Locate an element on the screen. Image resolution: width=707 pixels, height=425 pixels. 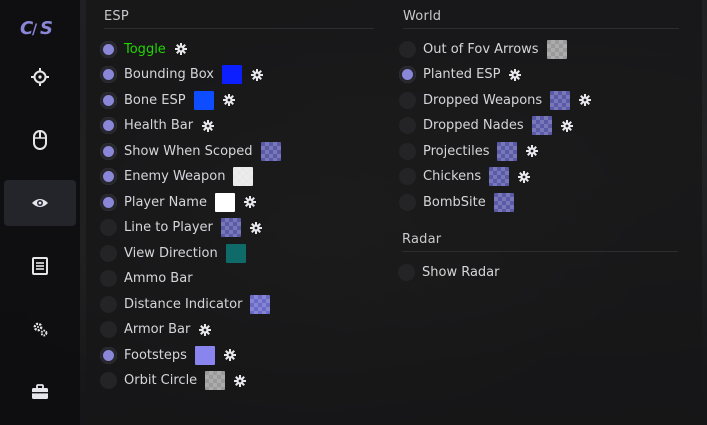
option-label: Ammo Bar is located at coordinates (158, 278).